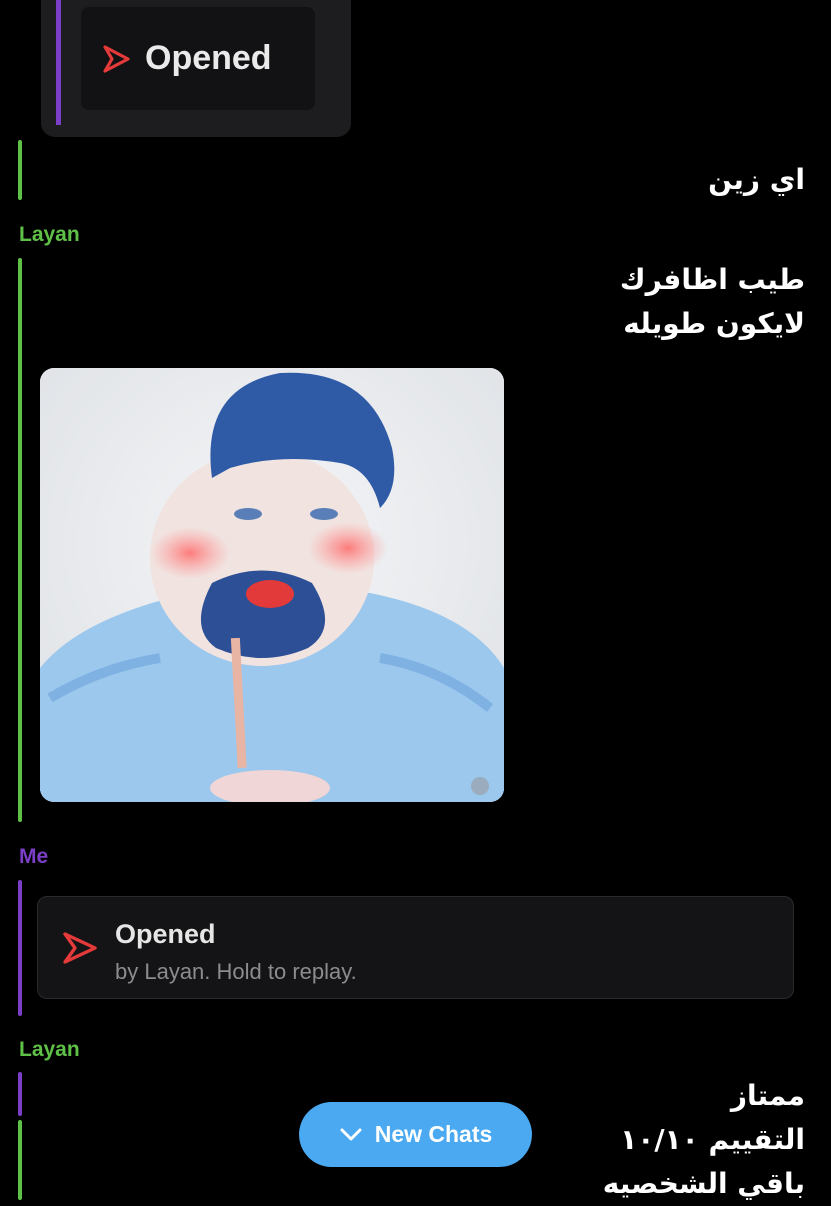 Image resolution: width=831 pixels, height=1206 pixels. What do you see at coordinates (712, 1139) in the screenshot?
I see `message-line: التقييم ١٠/١٠` at bounding box center [712, 1139].